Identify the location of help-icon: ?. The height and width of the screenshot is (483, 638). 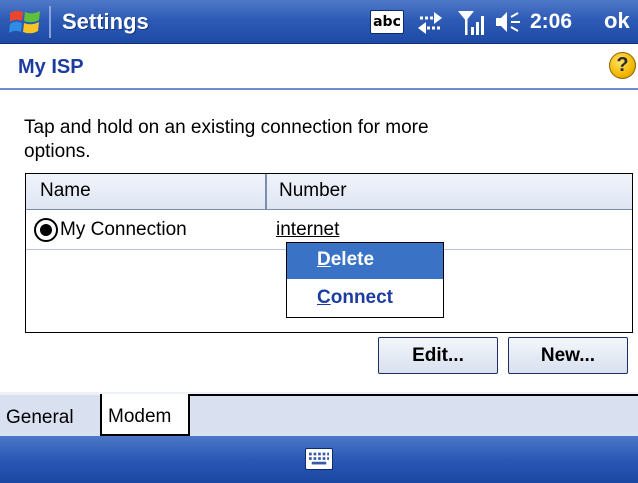
(622, 65).